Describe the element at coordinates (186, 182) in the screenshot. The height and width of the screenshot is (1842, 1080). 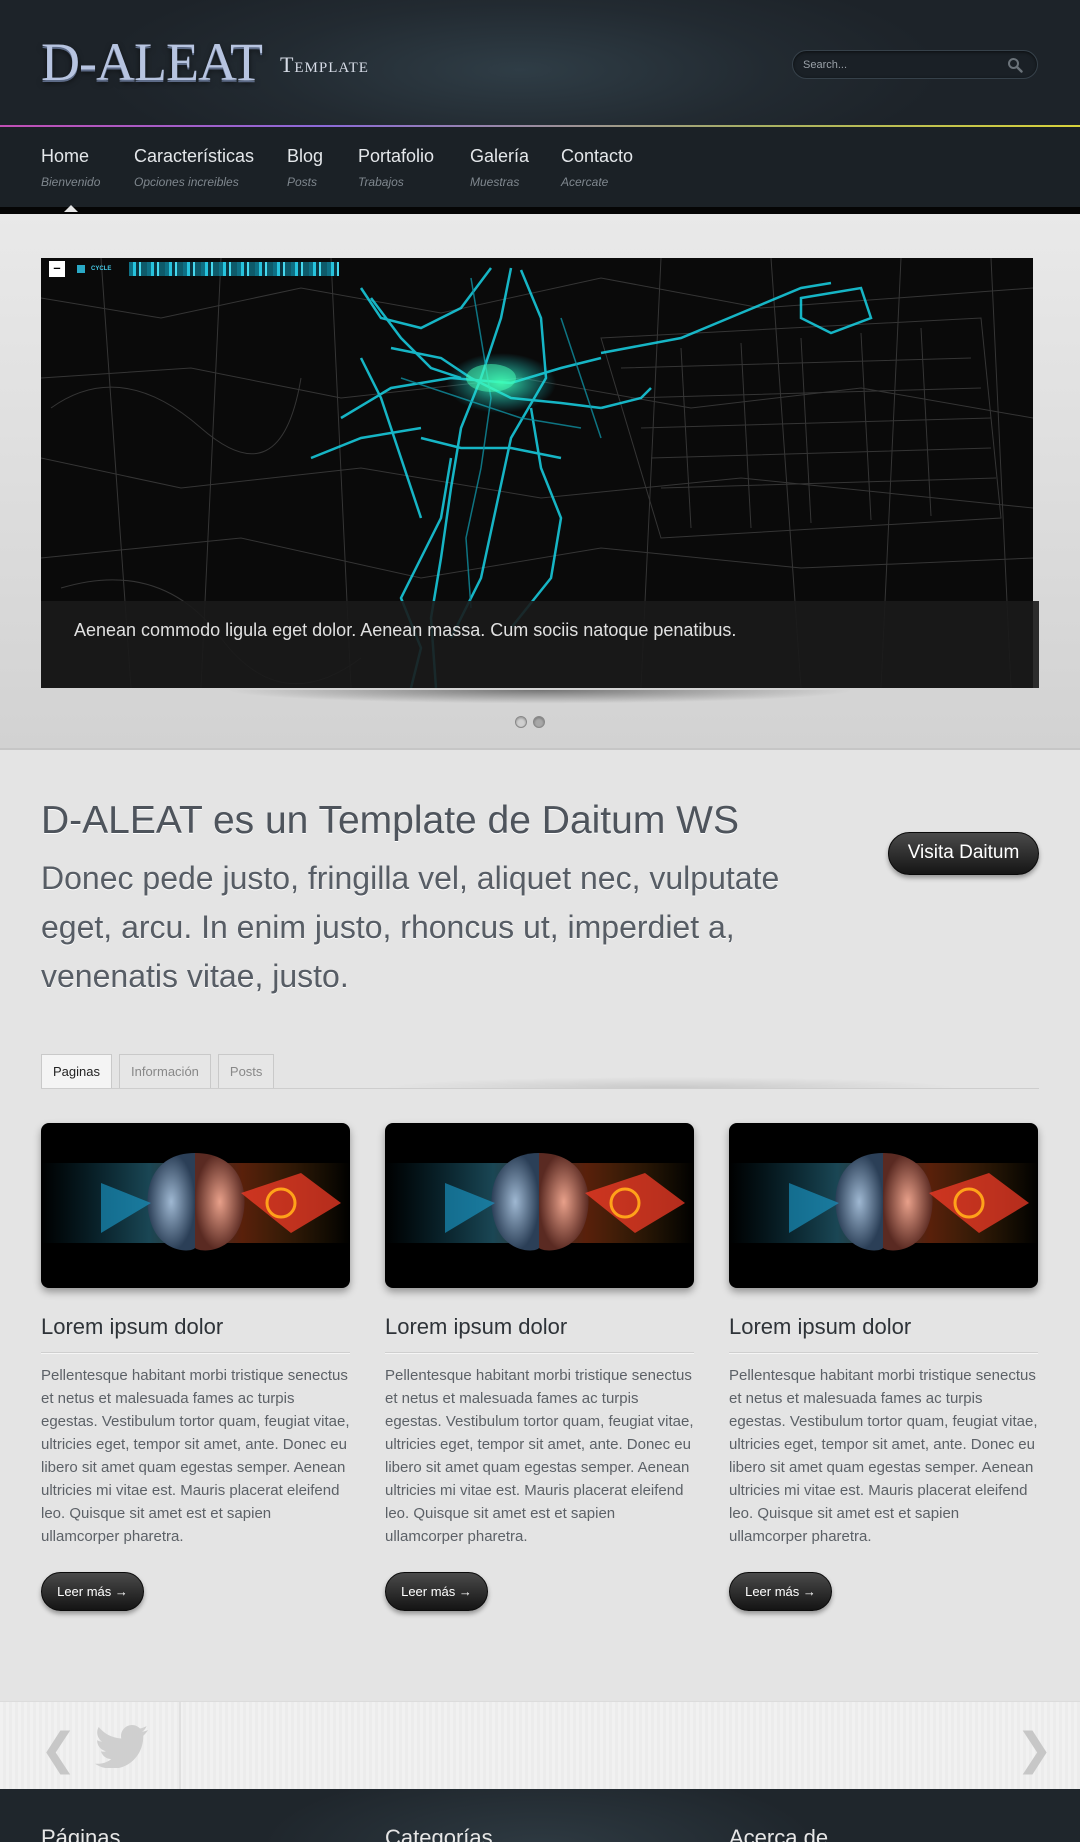
I see `nav-sublabel: Opciones increibles` at that location.